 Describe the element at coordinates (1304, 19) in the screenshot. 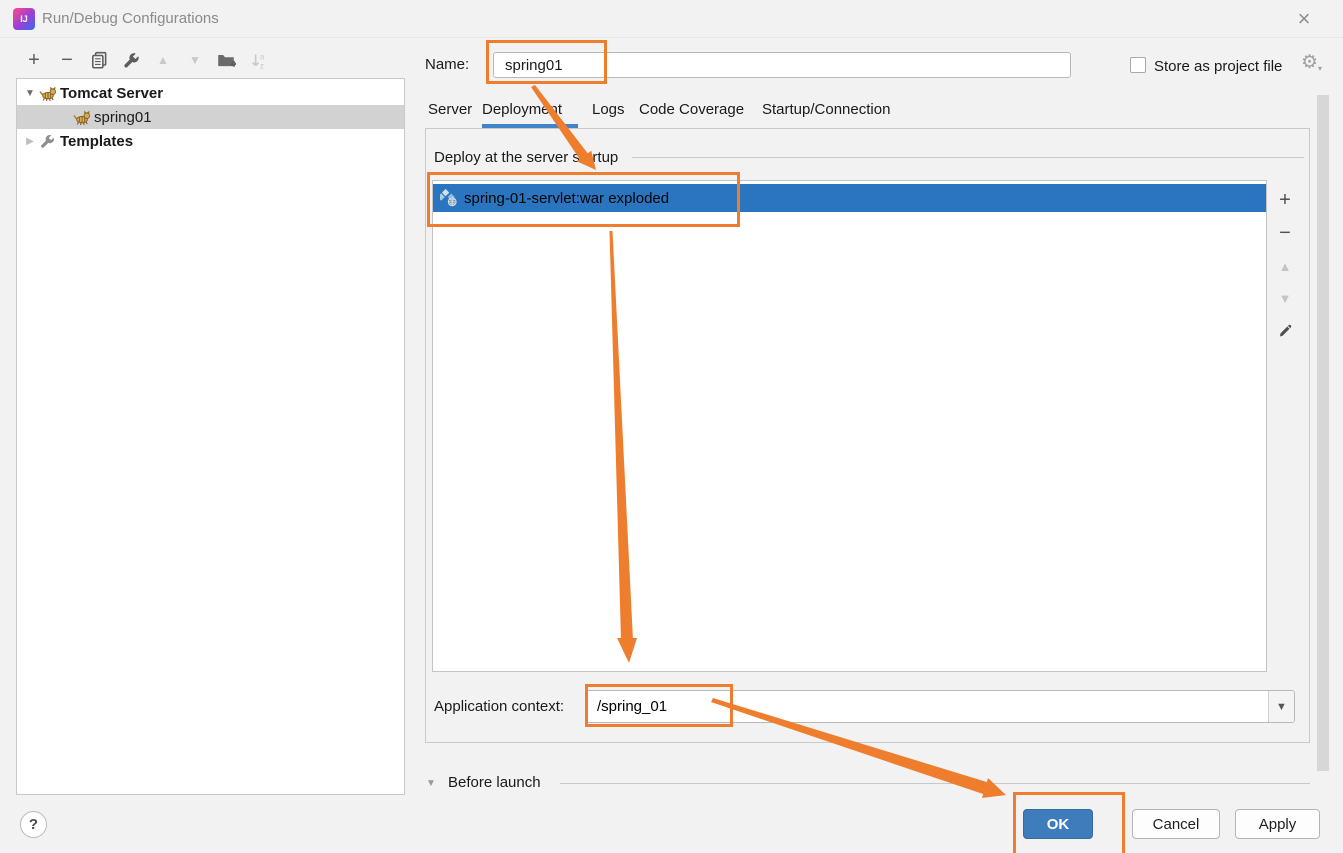

I see `close-icon: ×` at that location.